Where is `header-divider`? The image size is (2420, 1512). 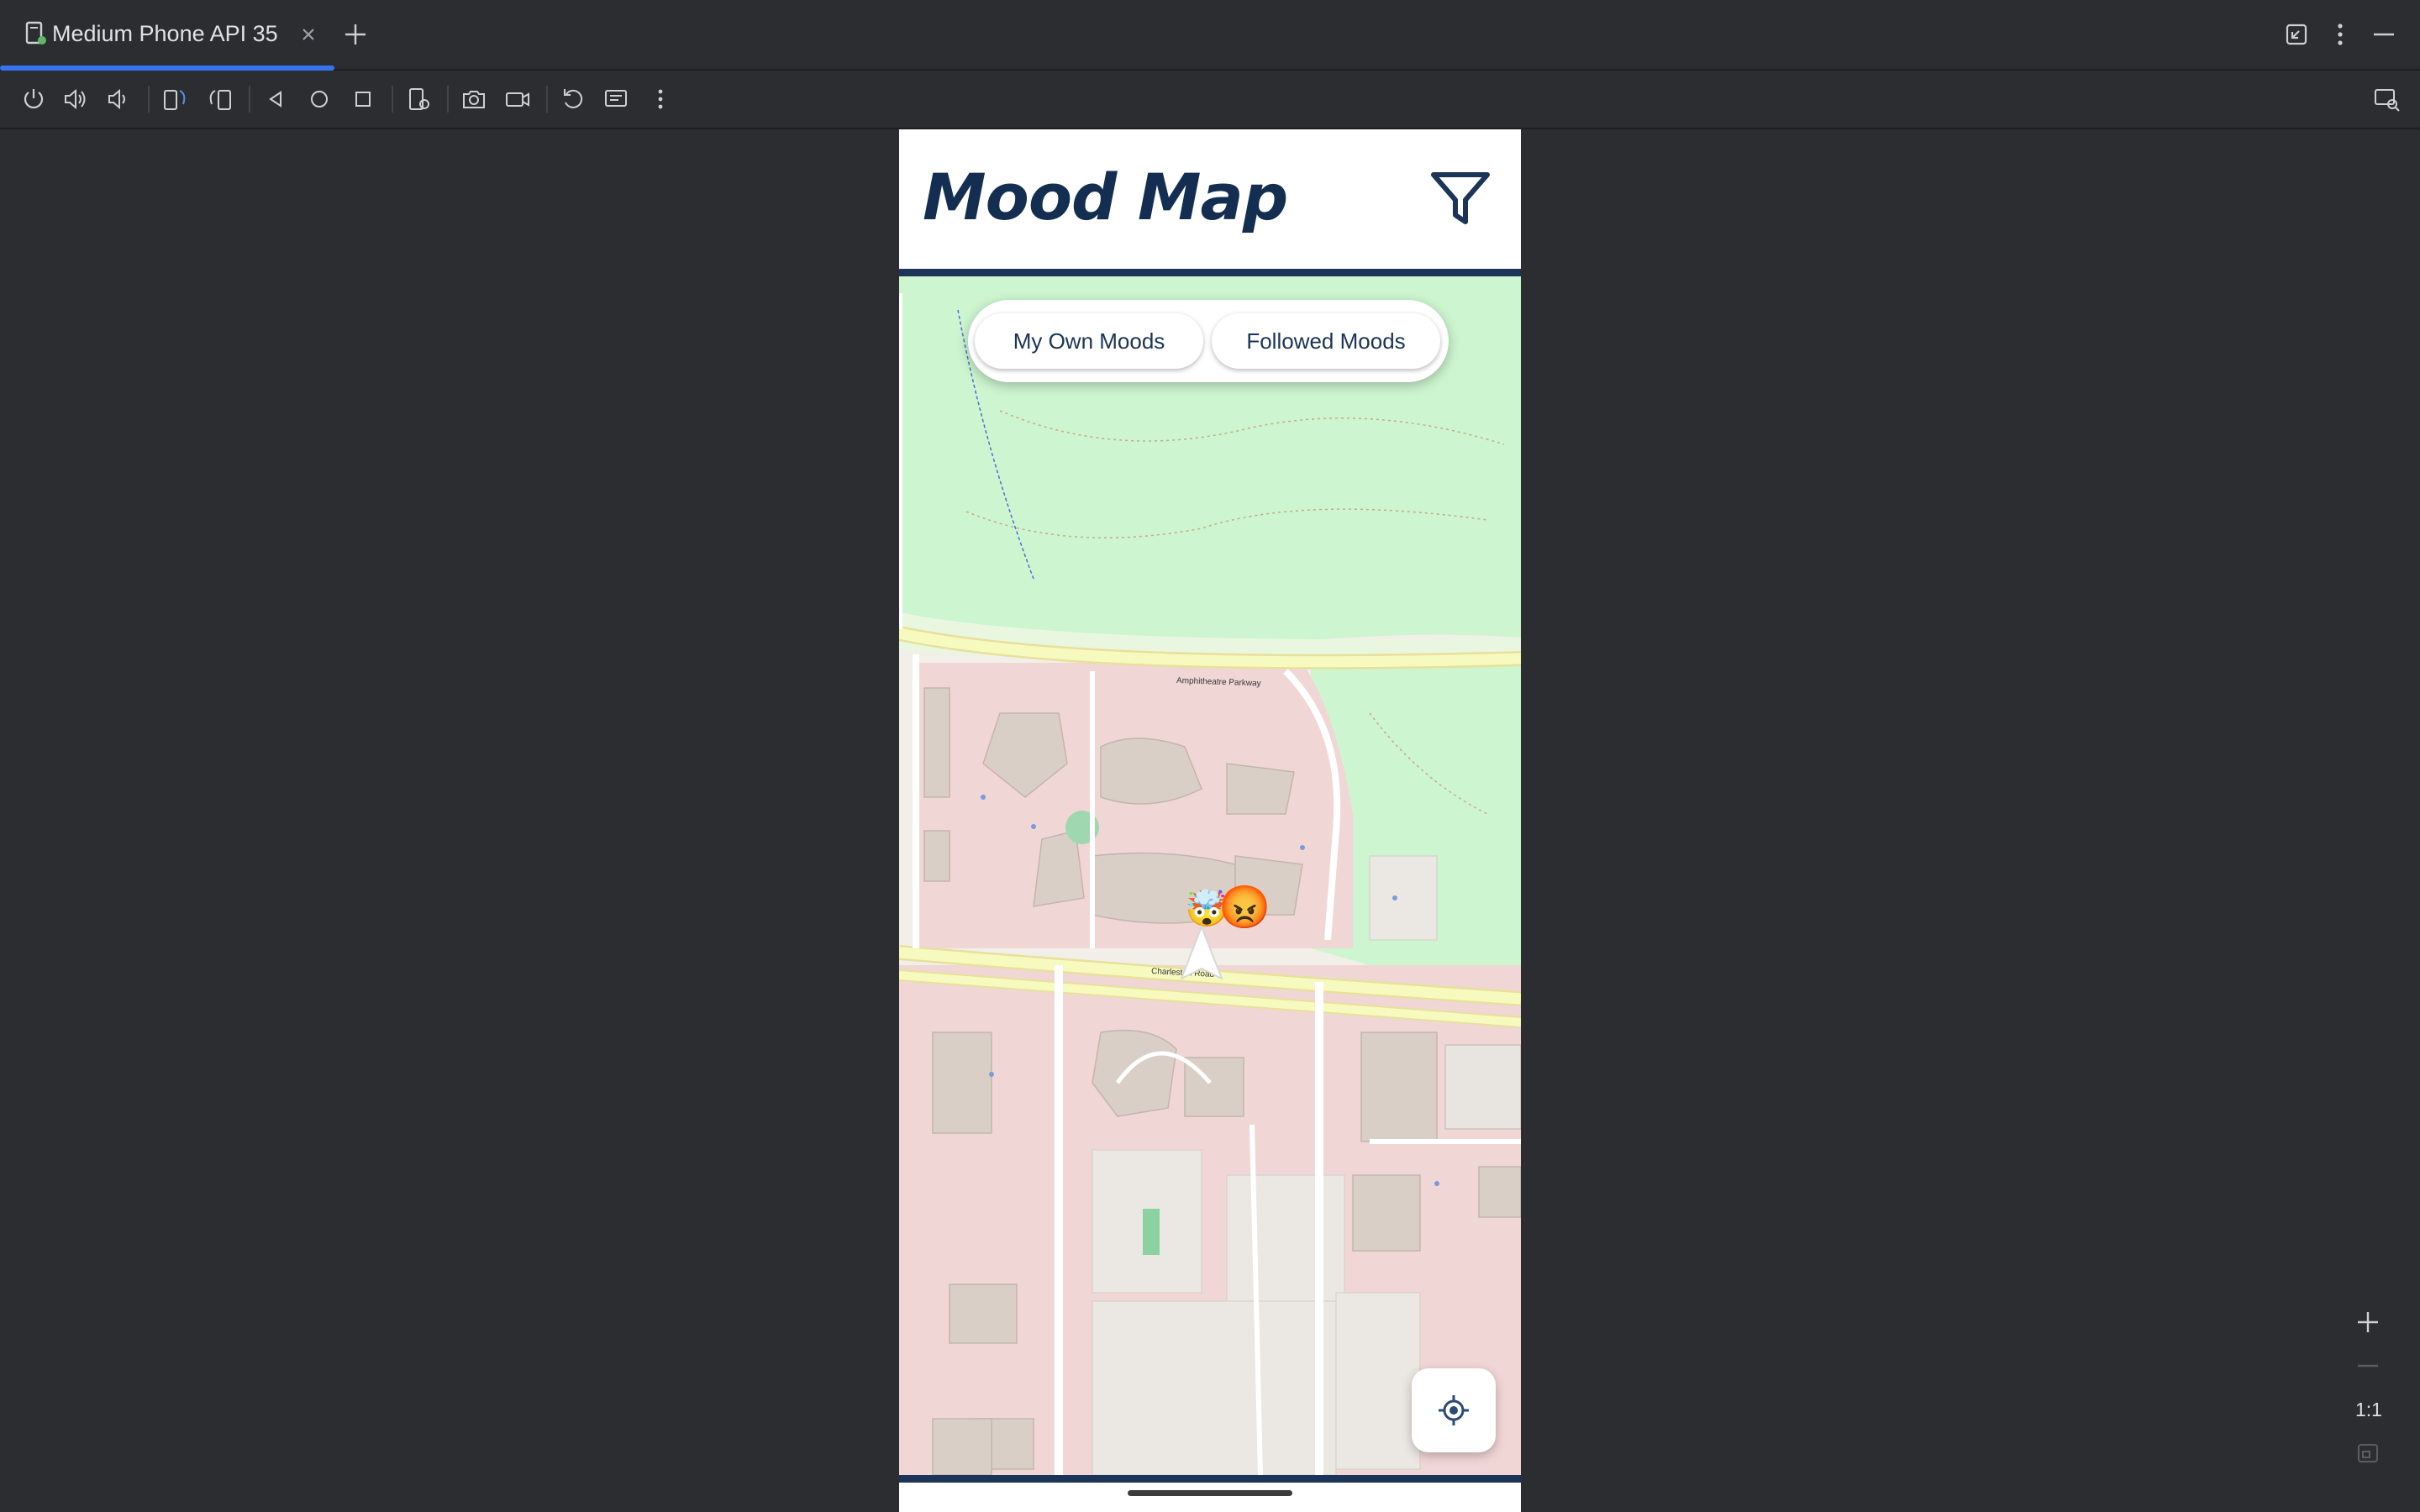
header-divider is located at coordinates (1210, 272).